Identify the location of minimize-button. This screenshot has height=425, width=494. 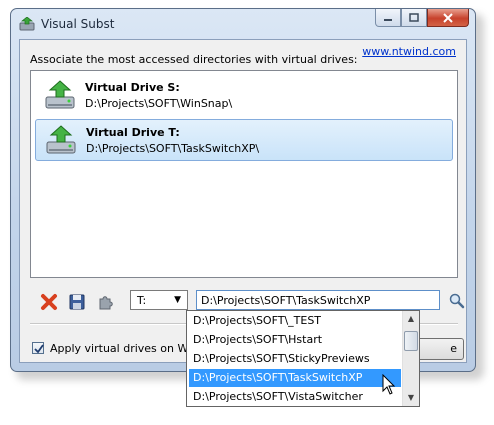
(388, 18).